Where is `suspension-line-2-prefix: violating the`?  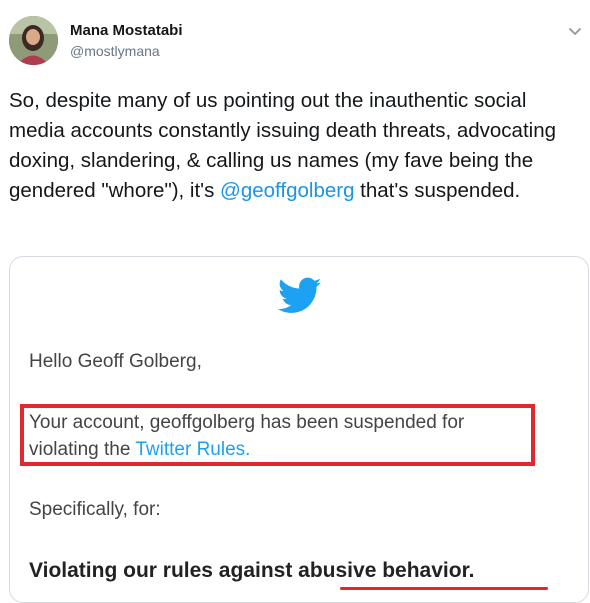 suspension-line-2-prefix: violating the is located at coordinates (82, 449).